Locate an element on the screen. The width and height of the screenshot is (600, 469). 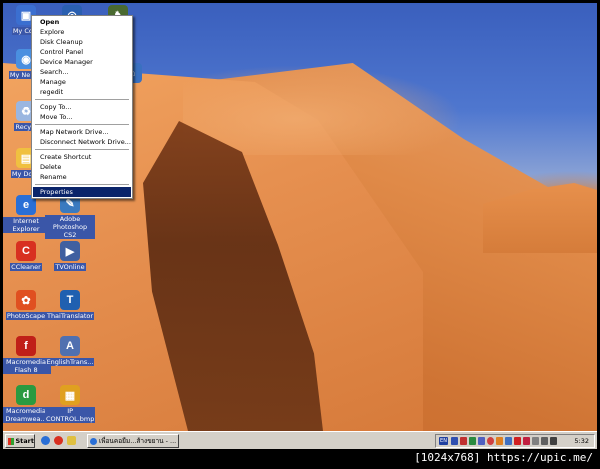
desktop-icon-adobe-photoshop: ✎ Adobe Photoshop CS2 is located at coordinates (70, 216).